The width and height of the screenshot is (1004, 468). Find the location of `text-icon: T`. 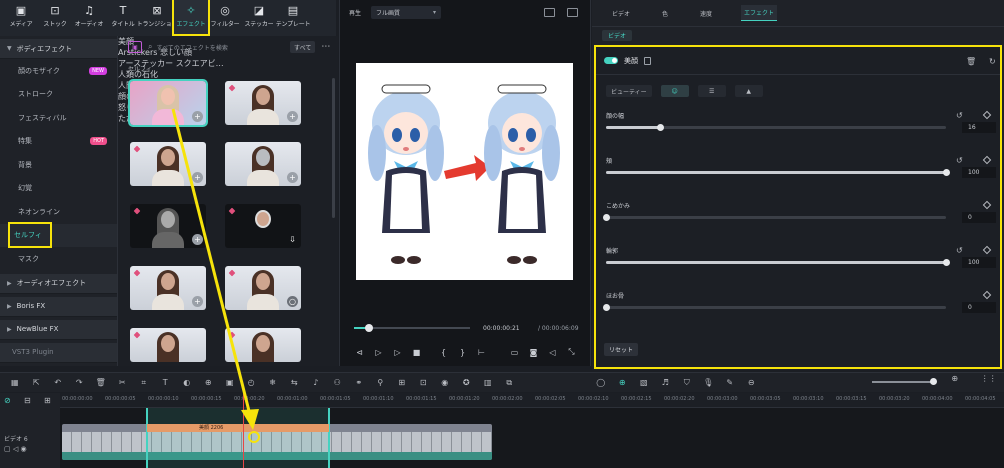

text-icon: T is located at coordinates (166, 382).